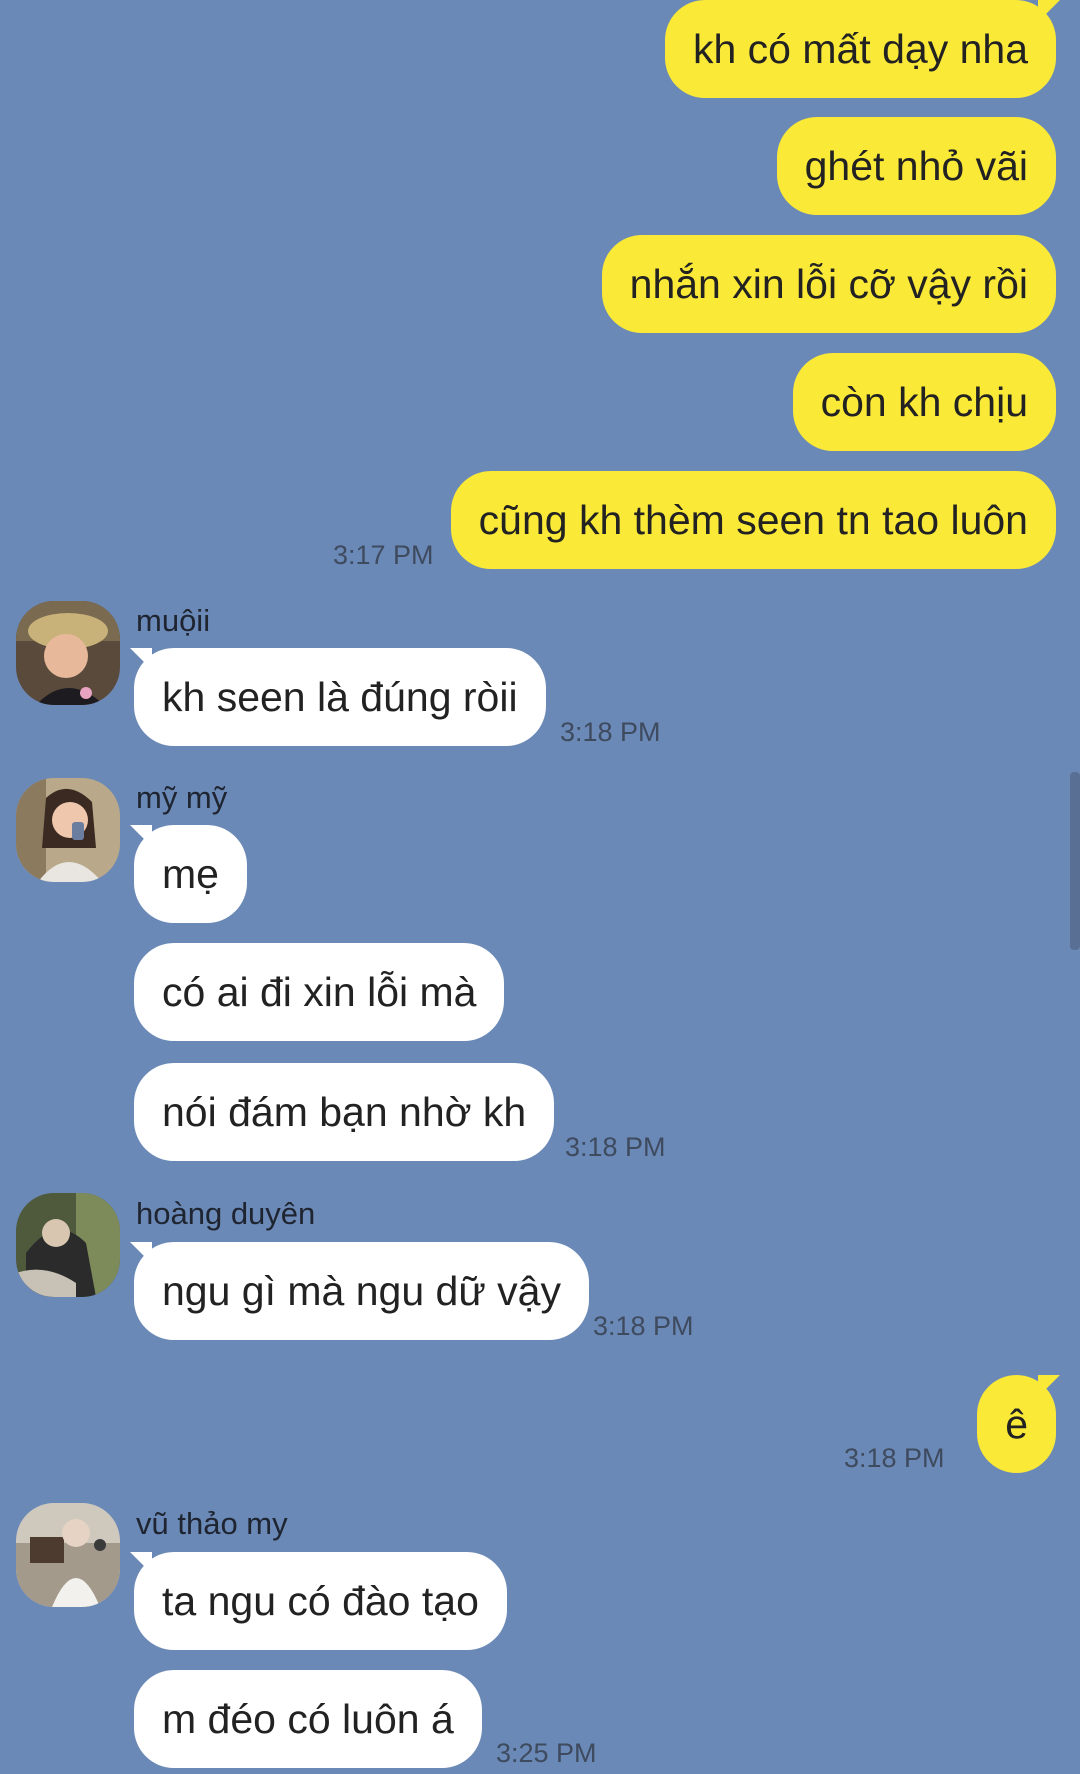  I want to click on outgoing-message-bubble: cũng kh thèm seen tn tao luôn, so click(753, 520).